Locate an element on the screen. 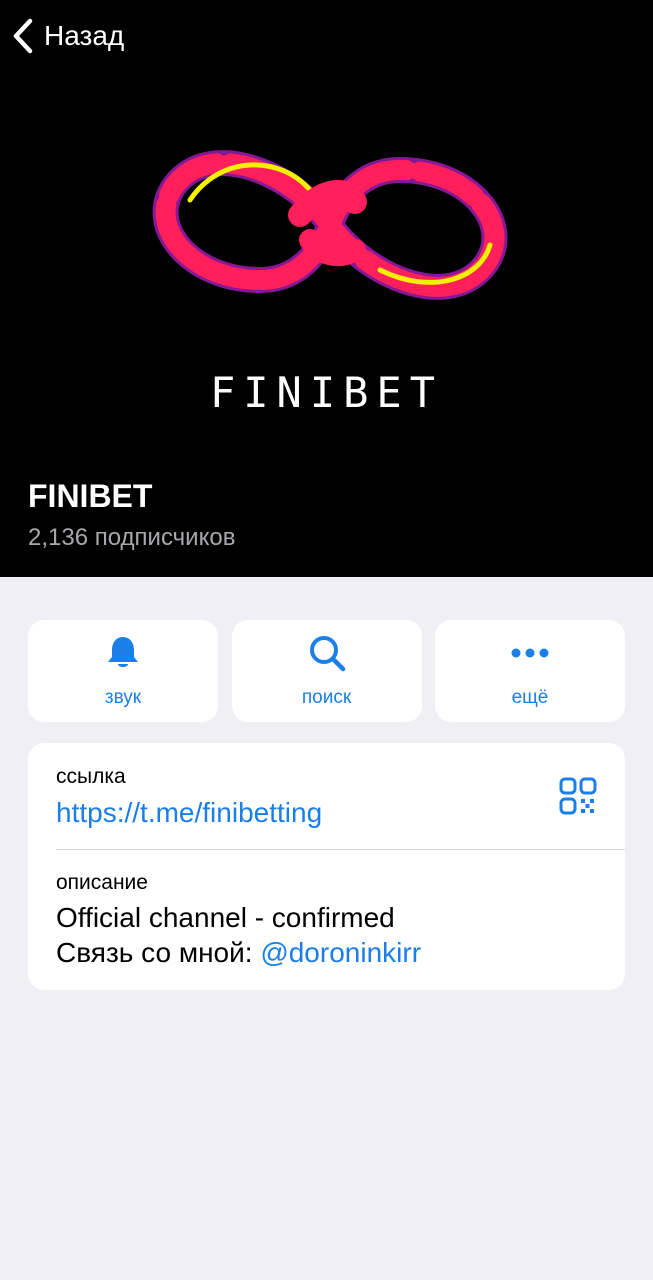 This screenshot has width=653, height=1280. chevron-left-icon is located at coordinates (23, 36).